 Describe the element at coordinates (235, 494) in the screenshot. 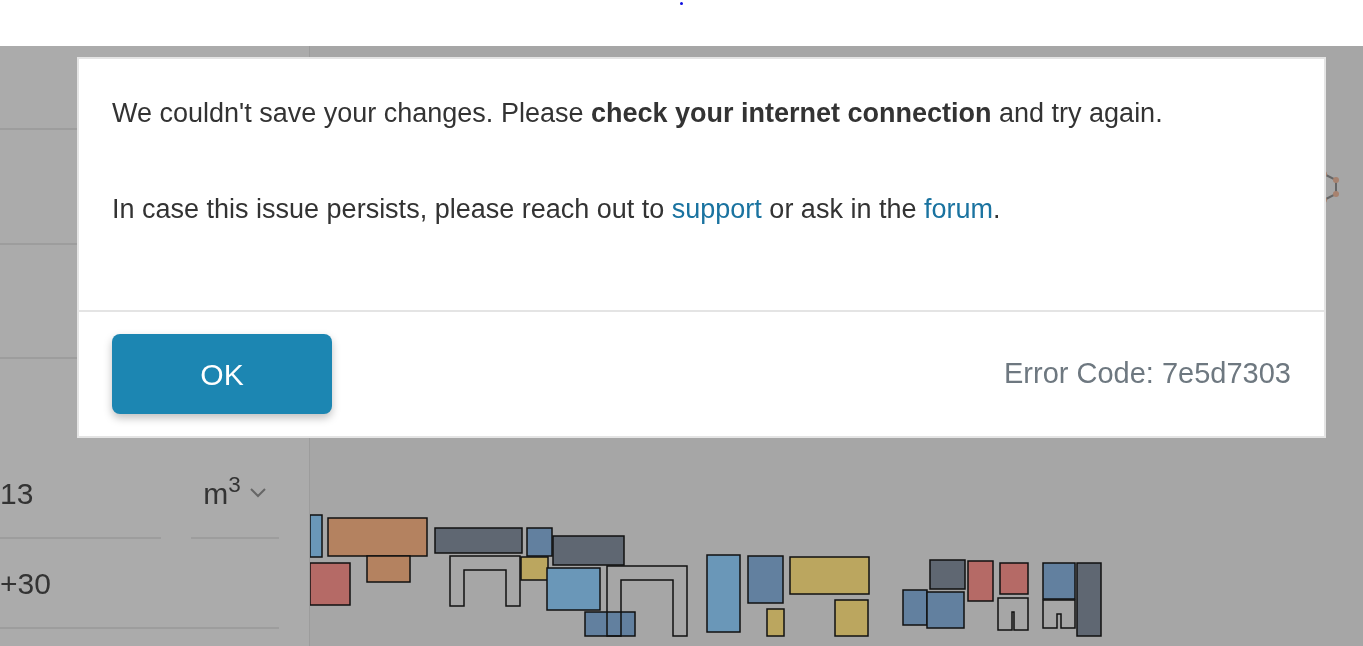

I see `unit-dropdown: m$^{3}$` at that location.